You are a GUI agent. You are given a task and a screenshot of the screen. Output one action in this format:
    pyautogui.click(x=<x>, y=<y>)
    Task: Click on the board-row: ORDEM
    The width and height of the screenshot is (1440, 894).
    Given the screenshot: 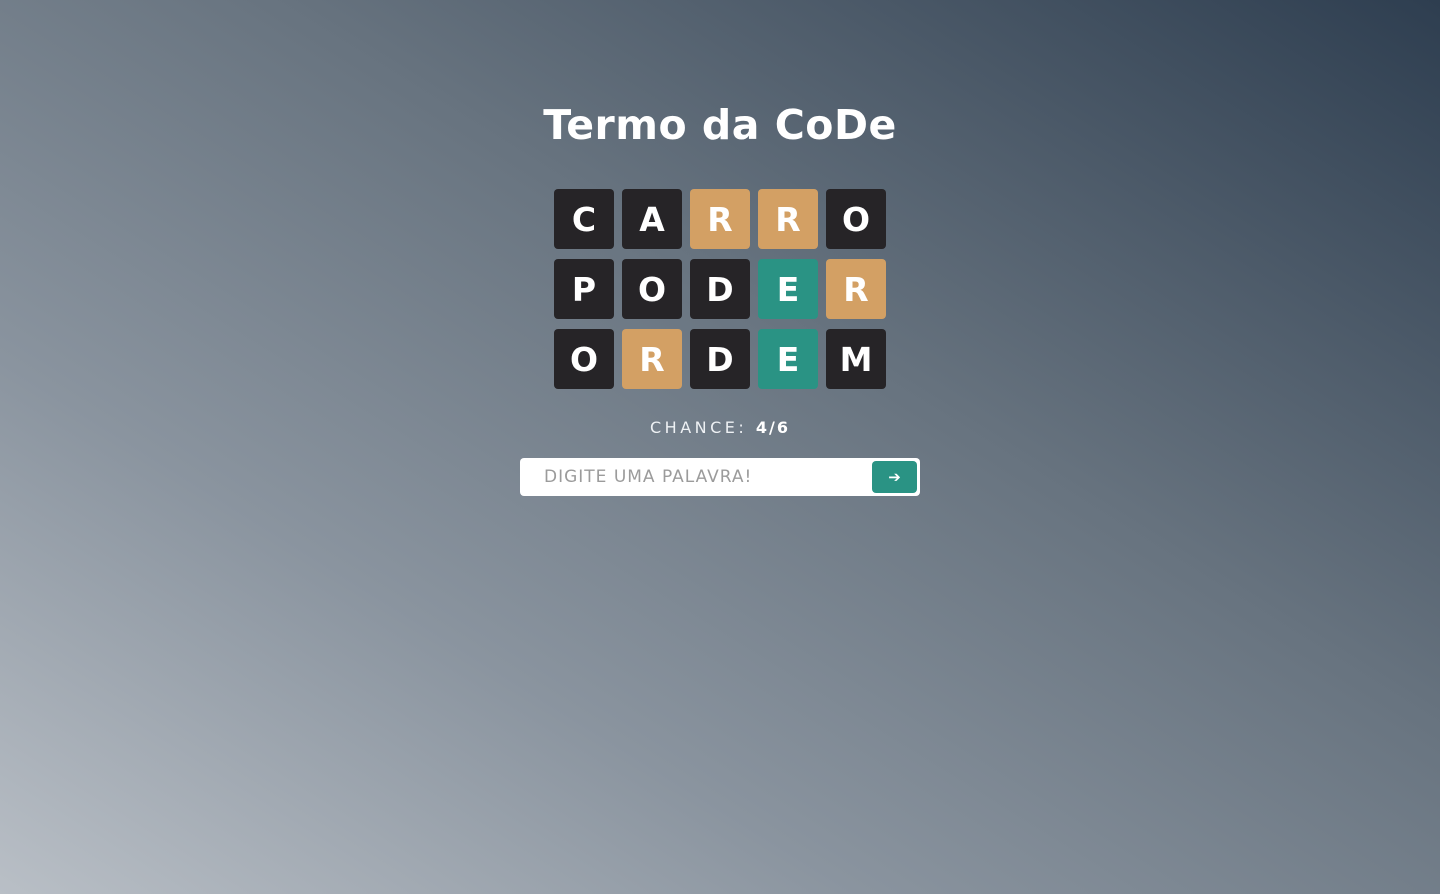 What is the action you would take?
    pyautogui.click(x=720, y=359)
    